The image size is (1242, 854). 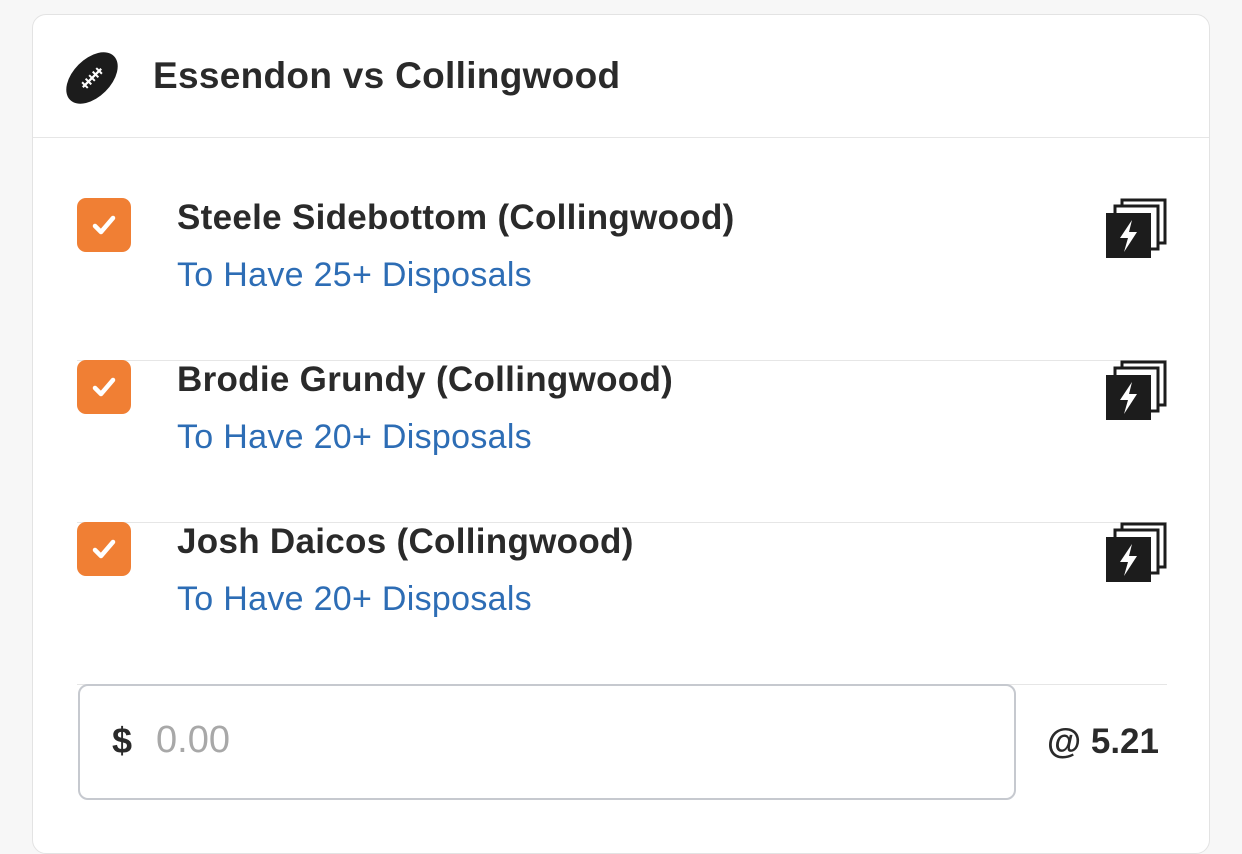 What do you see at coordinates (566, 740) in the screenshot?
I see `stake-input` at bounding box center [566, 740].